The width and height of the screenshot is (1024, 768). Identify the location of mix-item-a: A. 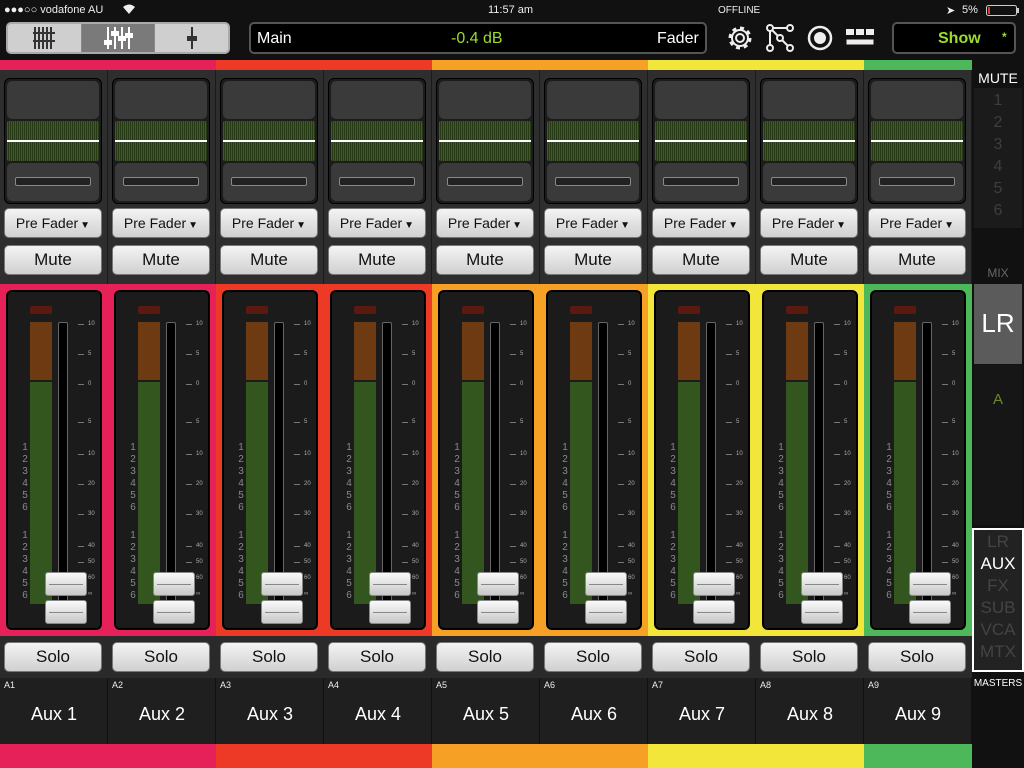
(998, 399).